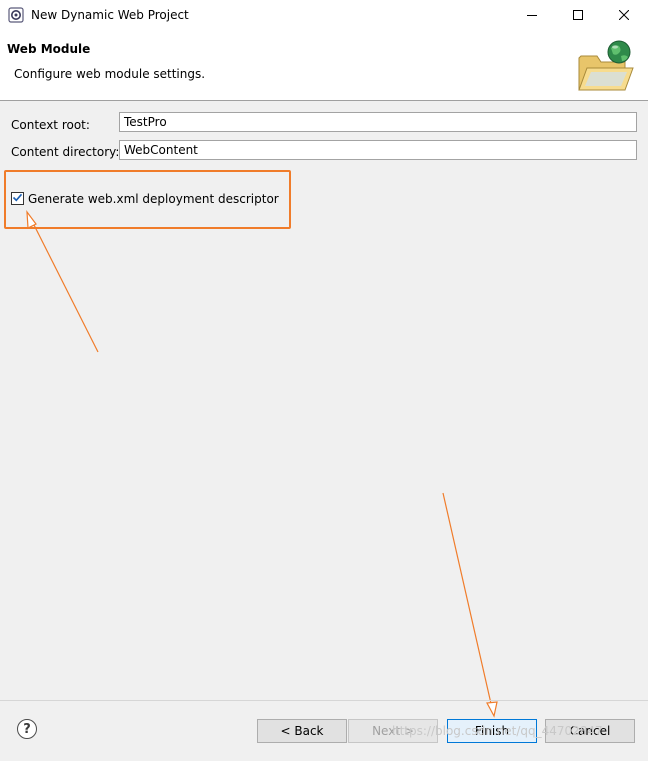 Image resolution: width=648 pixels, height=761 pixels. What do you see at coordinates (378, 150) in the screenshot?
I see `content-directory-input: WebContent` at bounding box center [378, 150].